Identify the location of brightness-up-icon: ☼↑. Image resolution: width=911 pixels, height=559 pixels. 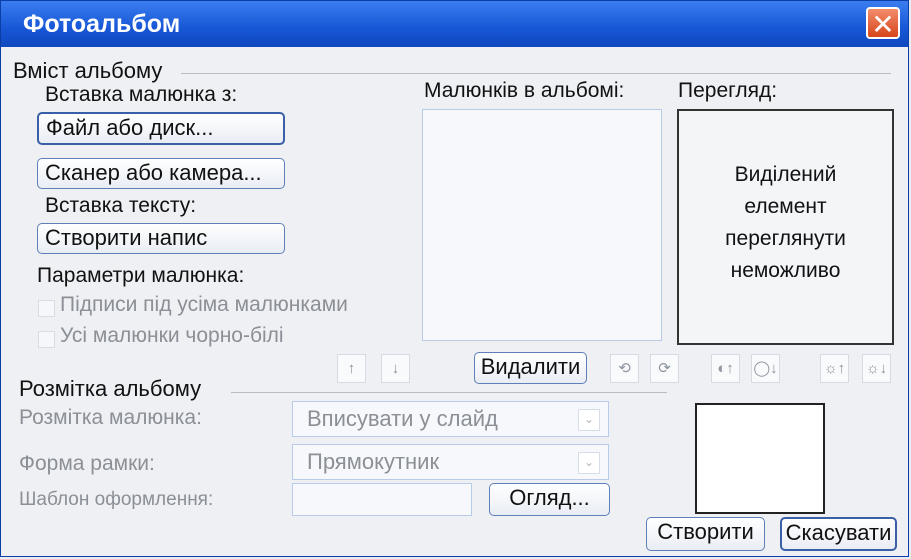
(834, 368).